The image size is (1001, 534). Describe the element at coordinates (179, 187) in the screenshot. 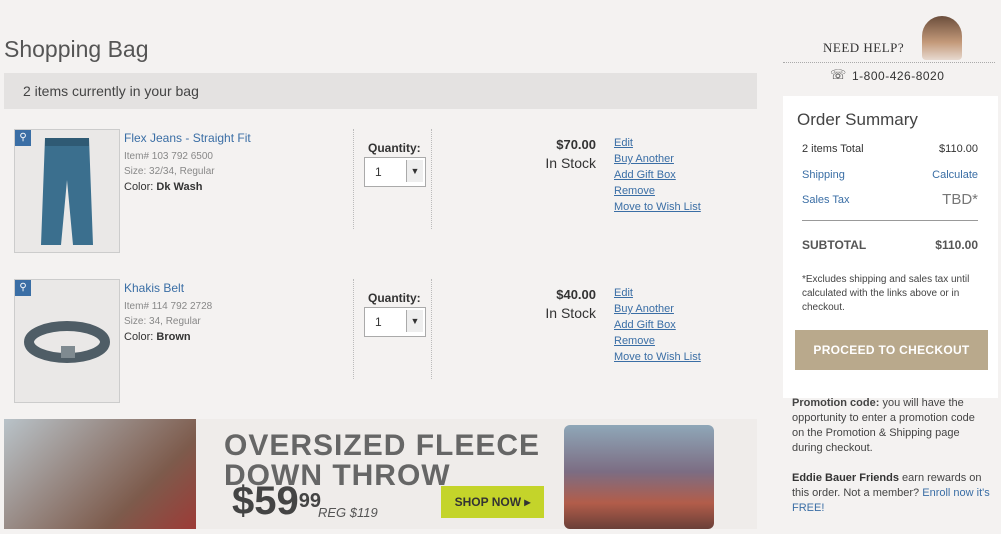

I see `color-value: Dk Wash` at that location.